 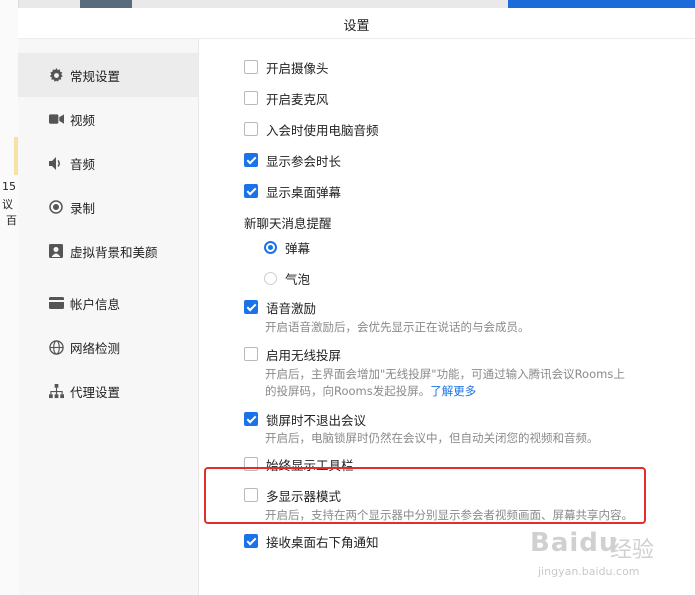 I want to click on option-mic: 开启麦克风, so click(x=286, y=98).